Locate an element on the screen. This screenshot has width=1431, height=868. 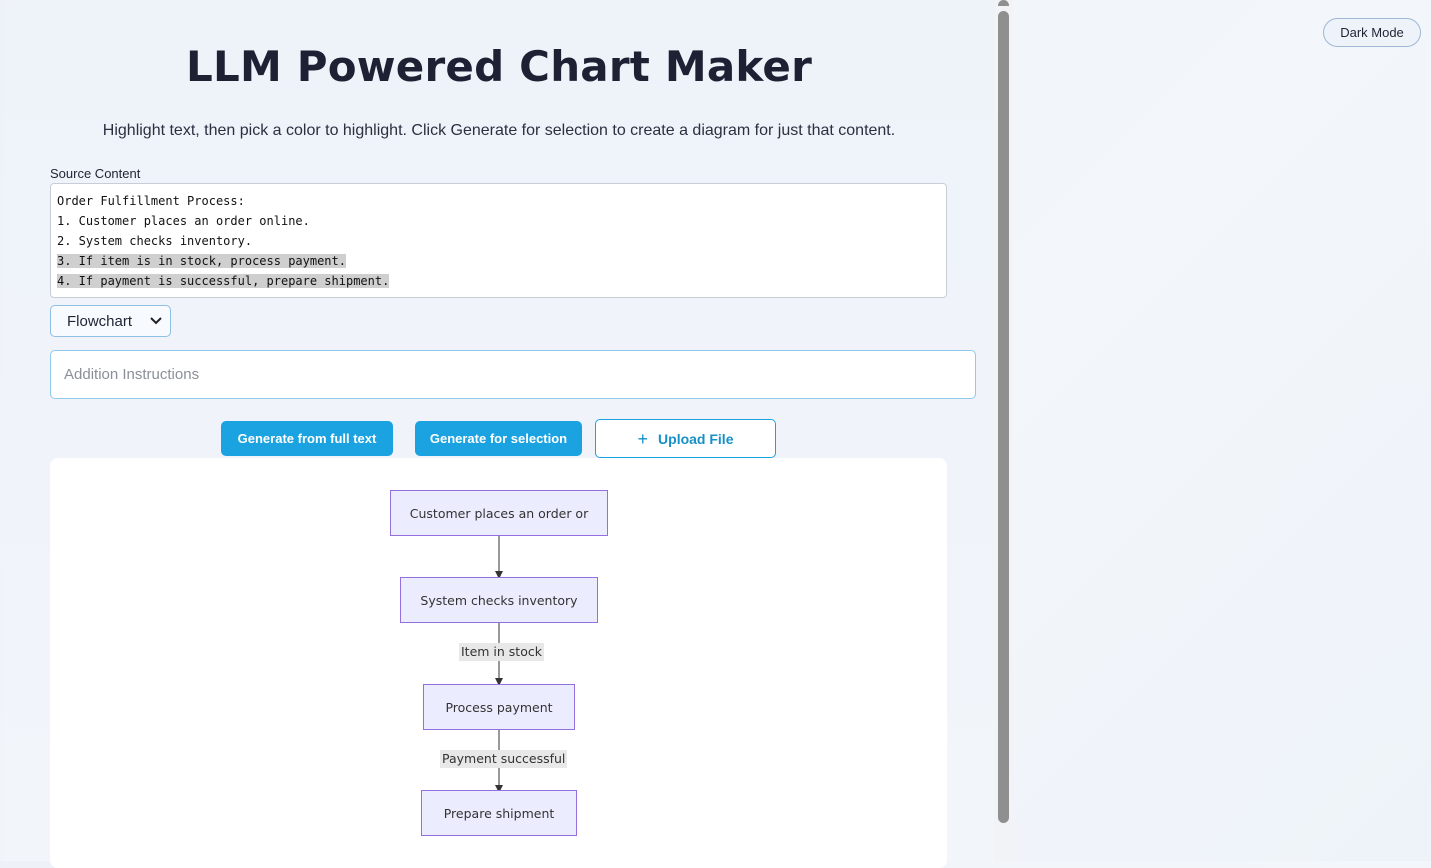
source-line: Order Fulfillment Process: is located at coordinates (151, 201).